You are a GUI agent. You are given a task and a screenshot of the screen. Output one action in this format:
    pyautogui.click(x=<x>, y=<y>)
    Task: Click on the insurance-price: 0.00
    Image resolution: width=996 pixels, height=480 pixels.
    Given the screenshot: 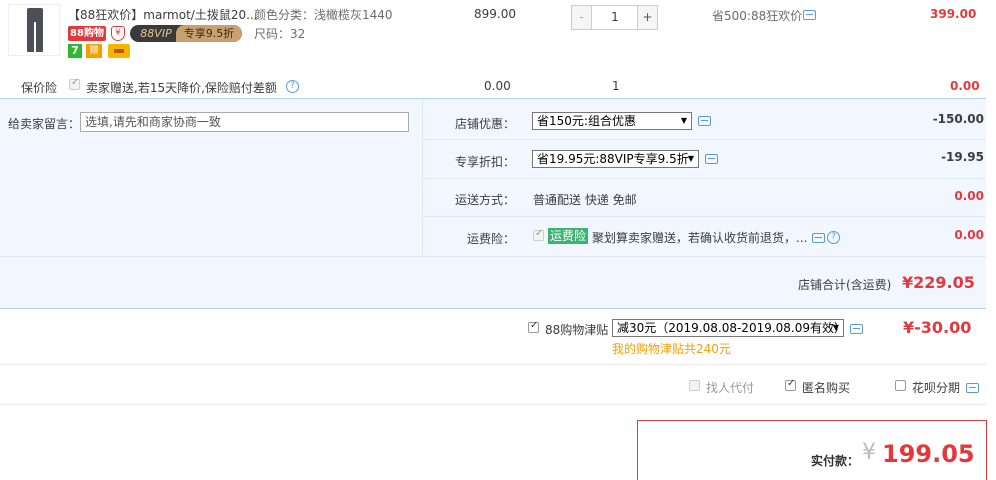 What is the action you would take?
    pyautogui.click(x=497, y=86)
    